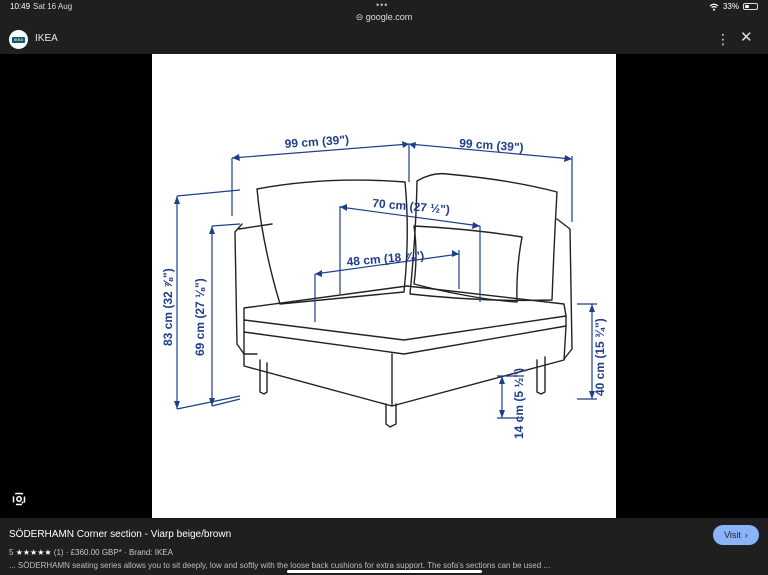  I want to click on site-name: IKEA, so click(46, 38).